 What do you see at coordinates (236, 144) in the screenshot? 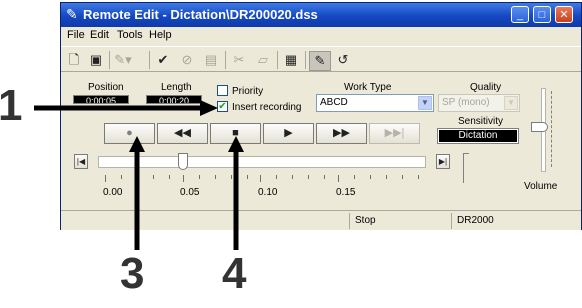
I see `arrow-4-head` at bounding box center [236, 144].